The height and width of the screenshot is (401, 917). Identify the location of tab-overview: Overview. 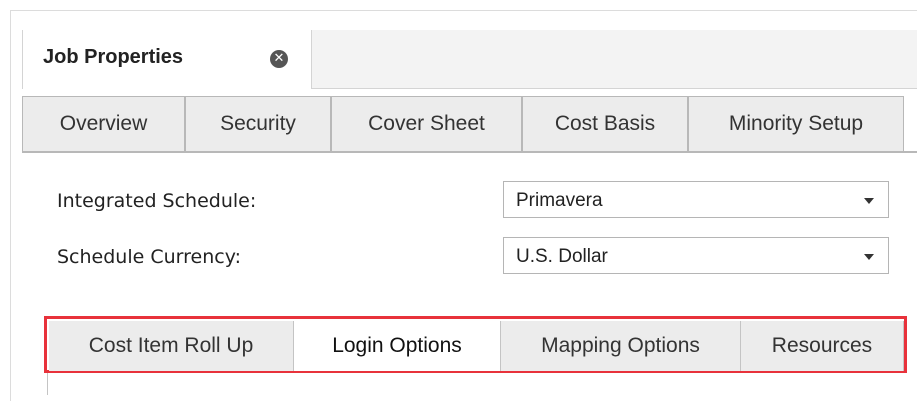
(103, 123).